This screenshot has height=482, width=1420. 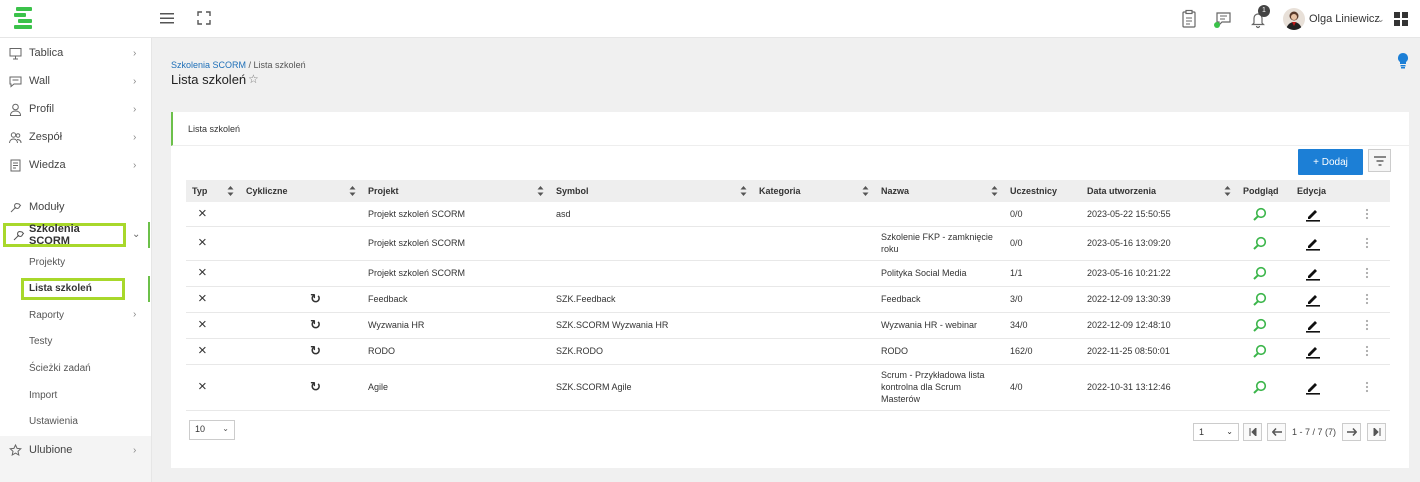 I want to click on cell-uczestnicy: 0/0, so click(x=1042, y=214).